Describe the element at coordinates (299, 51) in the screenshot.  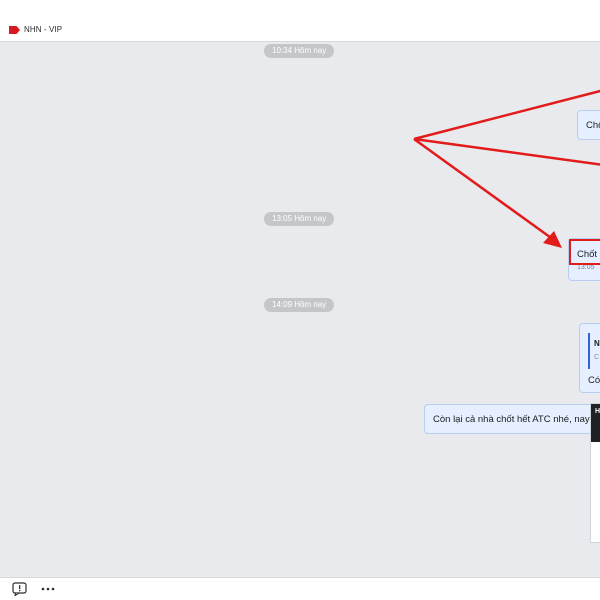
I see `time-divider: 10:34 Hôm nay` at that location.